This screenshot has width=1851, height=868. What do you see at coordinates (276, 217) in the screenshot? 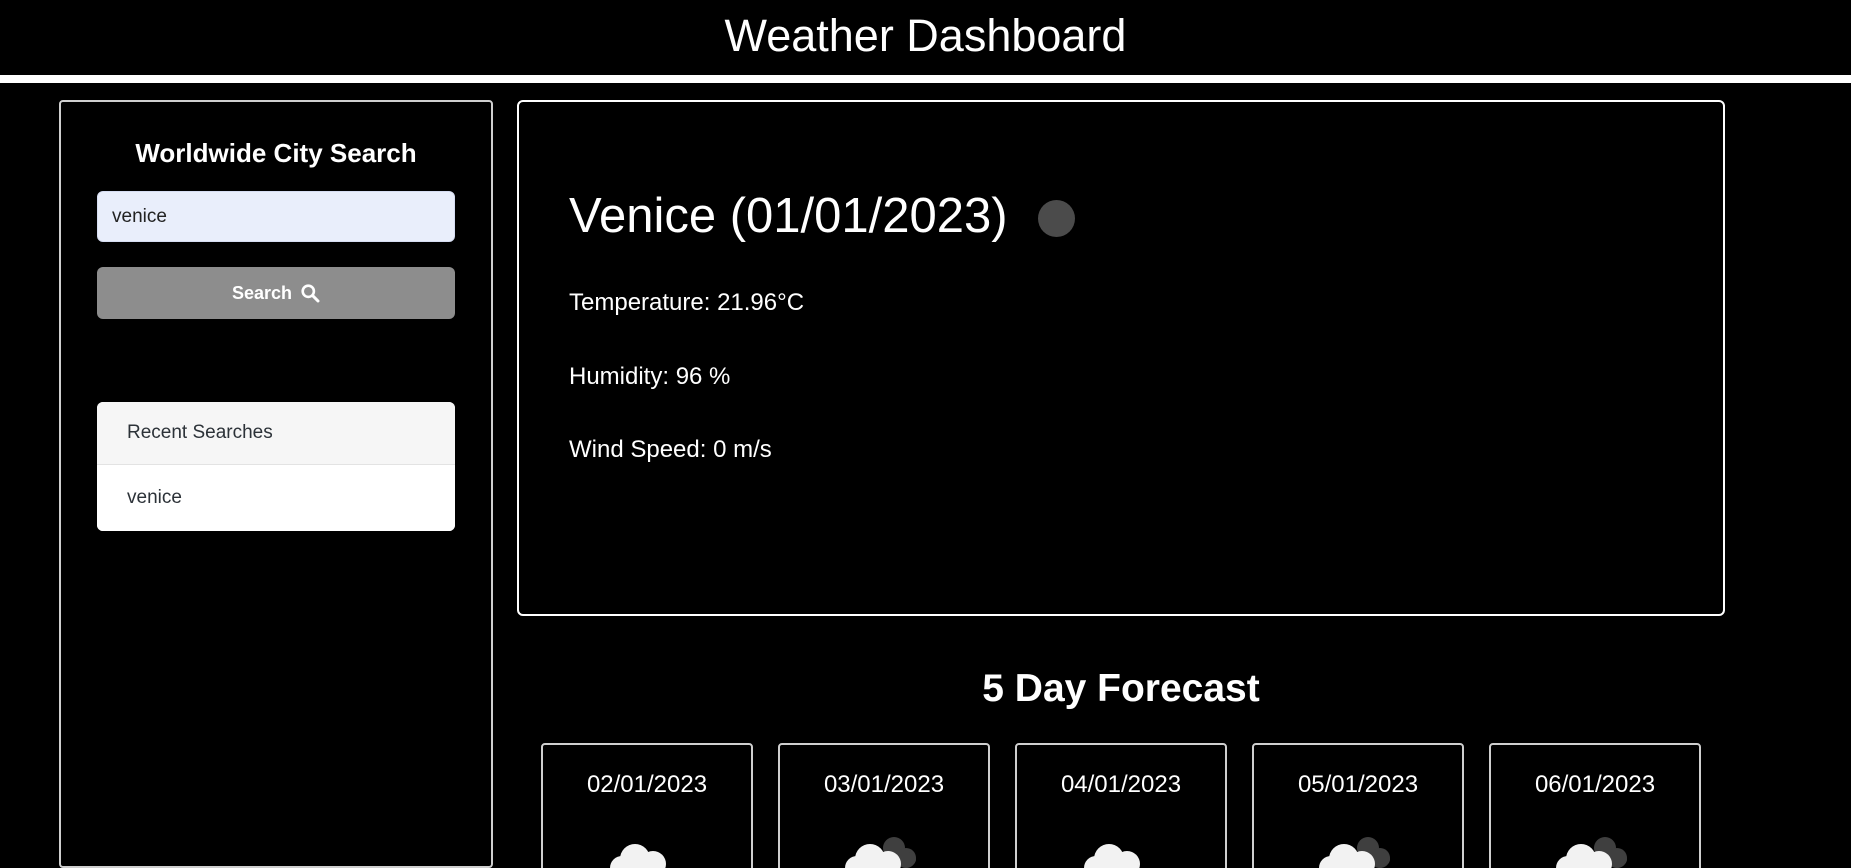
I see `search-input` at bounding box center [276, 217].